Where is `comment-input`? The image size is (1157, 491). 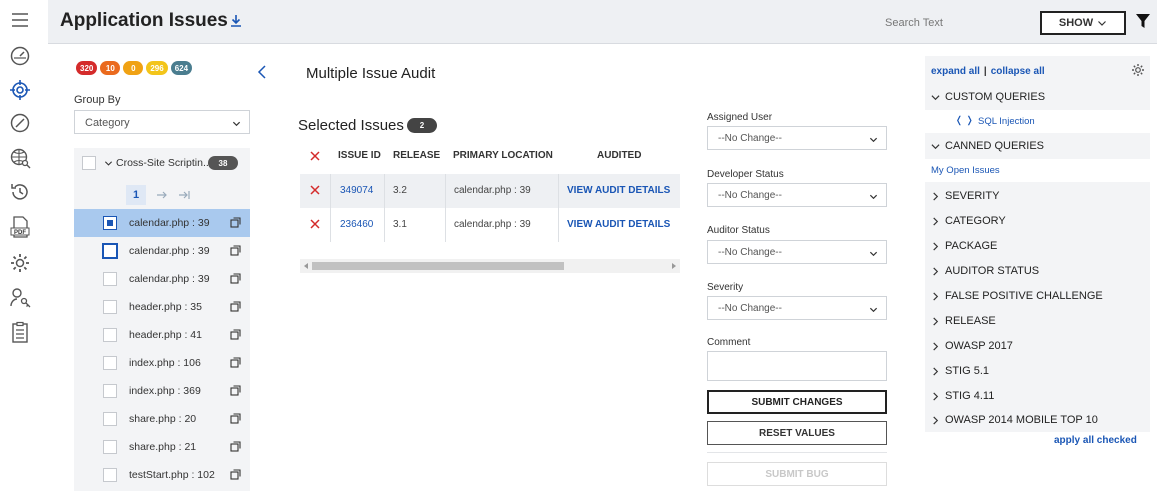
comment-input is located at coordinates (797, 366).